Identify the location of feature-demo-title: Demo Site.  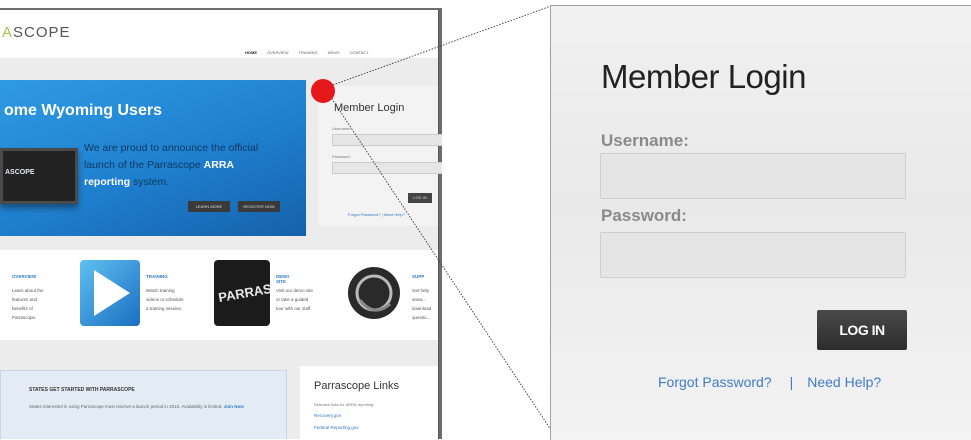
(283, 279).